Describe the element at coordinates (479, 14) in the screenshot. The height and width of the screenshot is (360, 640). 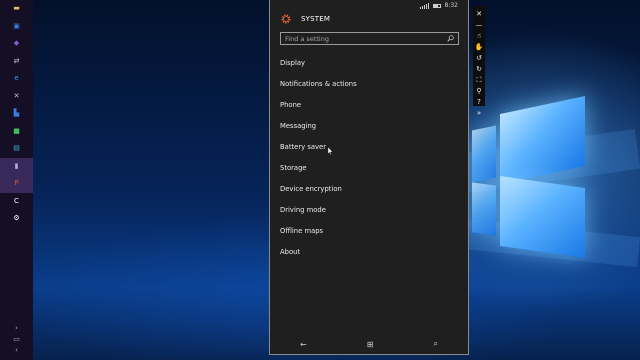
I see `close-icon: ✕` at that location.